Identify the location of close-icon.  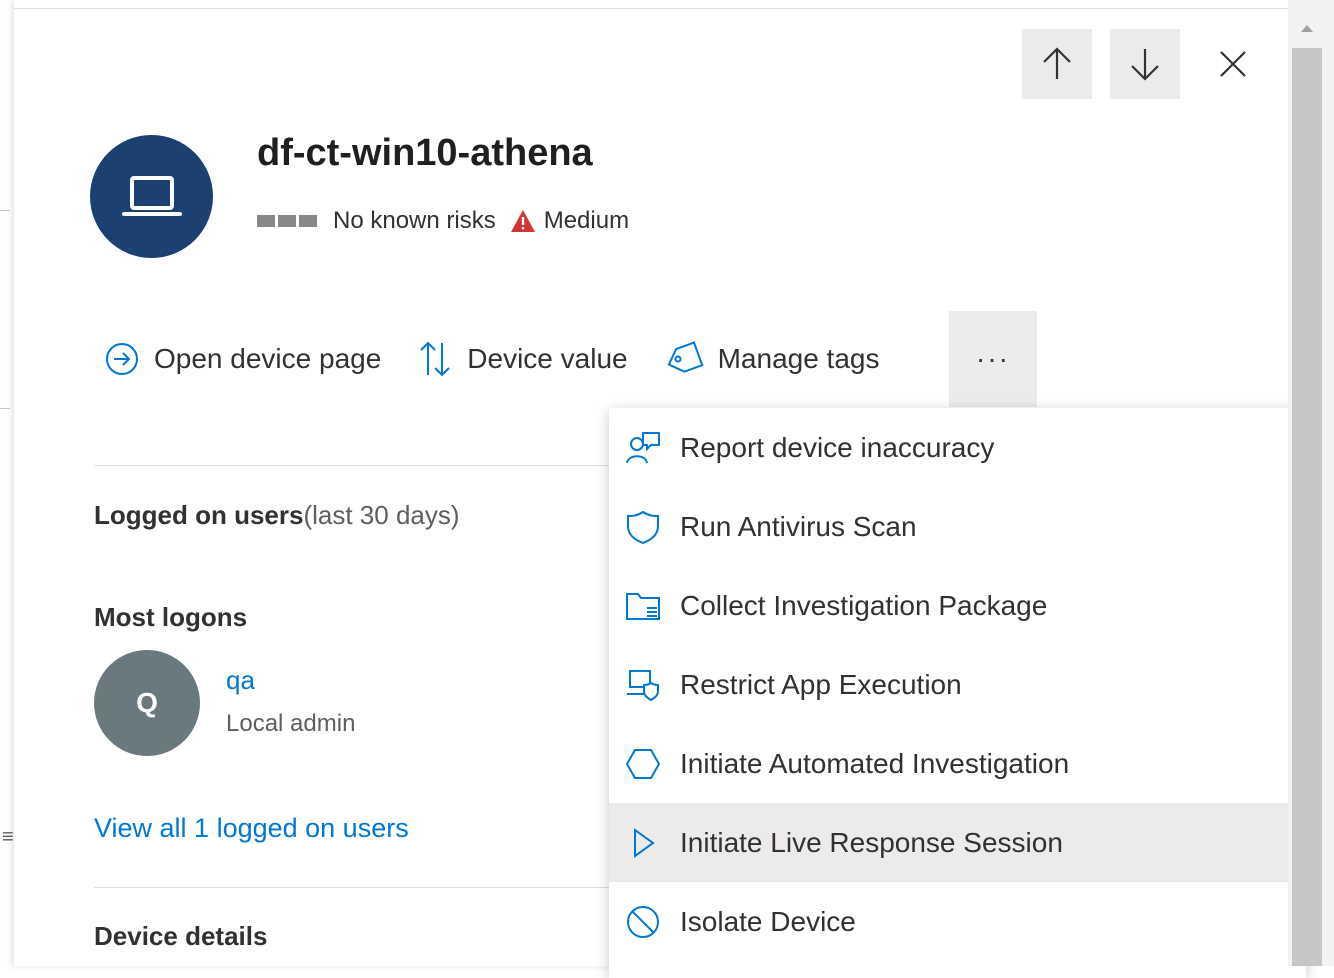
(1233, 64).